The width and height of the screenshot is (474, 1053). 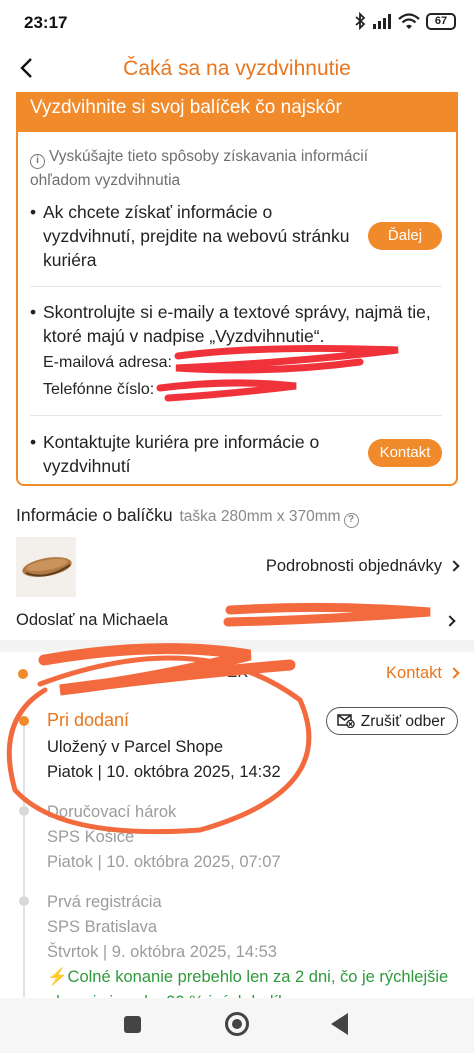 I want to click on status-bar: 23:17 67, so click(x=237, y=23).